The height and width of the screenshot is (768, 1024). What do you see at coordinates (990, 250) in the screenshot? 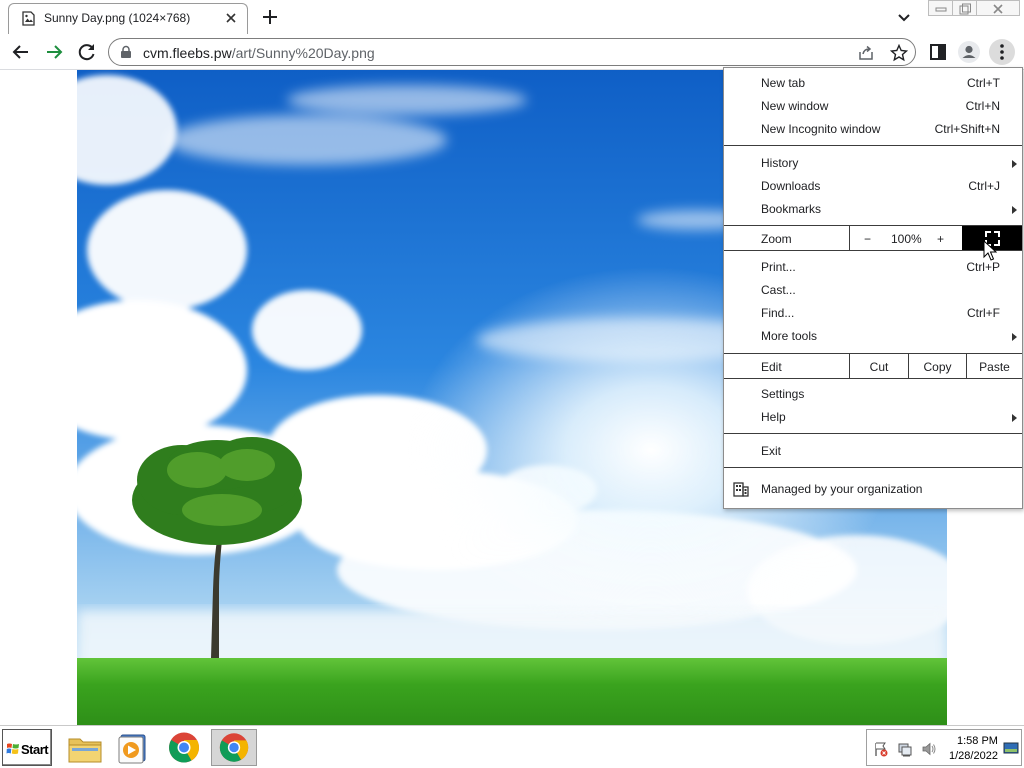
I see `mouse-pointer-icon` at bounding box center [990, 250].